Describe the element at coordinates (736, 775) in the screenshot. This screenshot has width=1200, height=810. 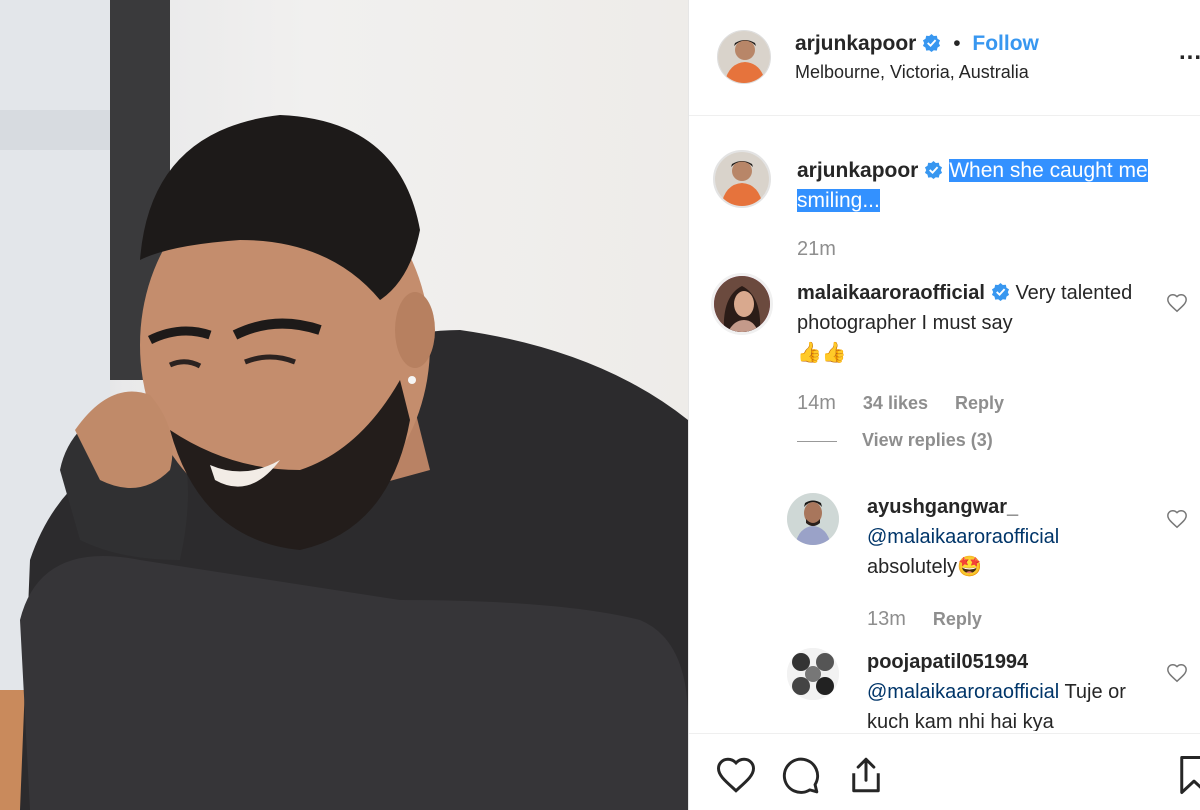
I see `heart-icon` at that location.